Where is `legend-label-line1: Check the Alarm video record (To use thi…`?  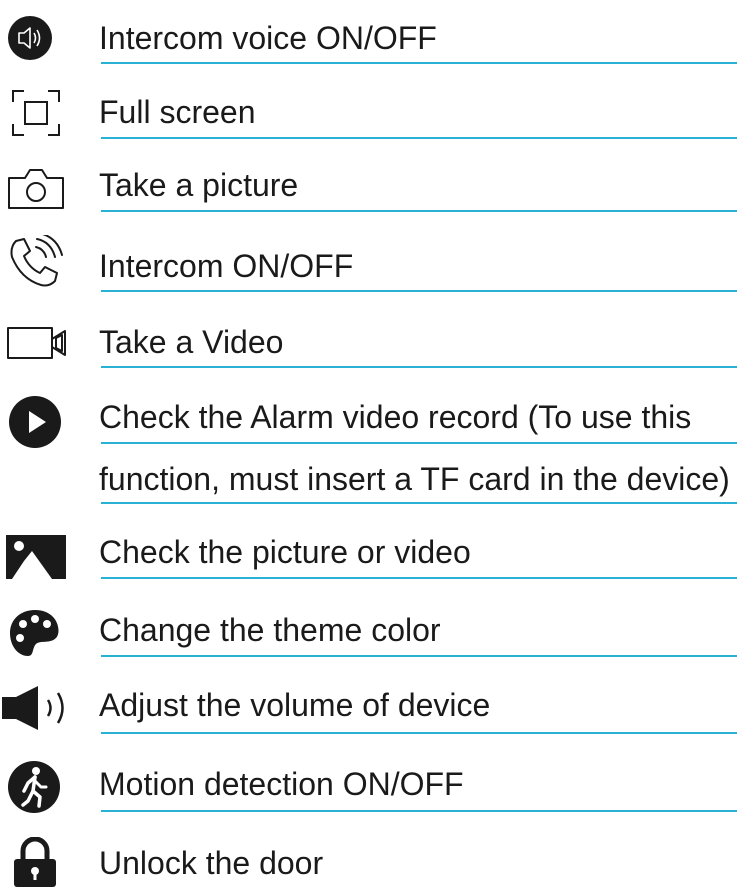 legend-label-line1: Check the Alarm video record (To use thi… is located at coordinates (395, 417).